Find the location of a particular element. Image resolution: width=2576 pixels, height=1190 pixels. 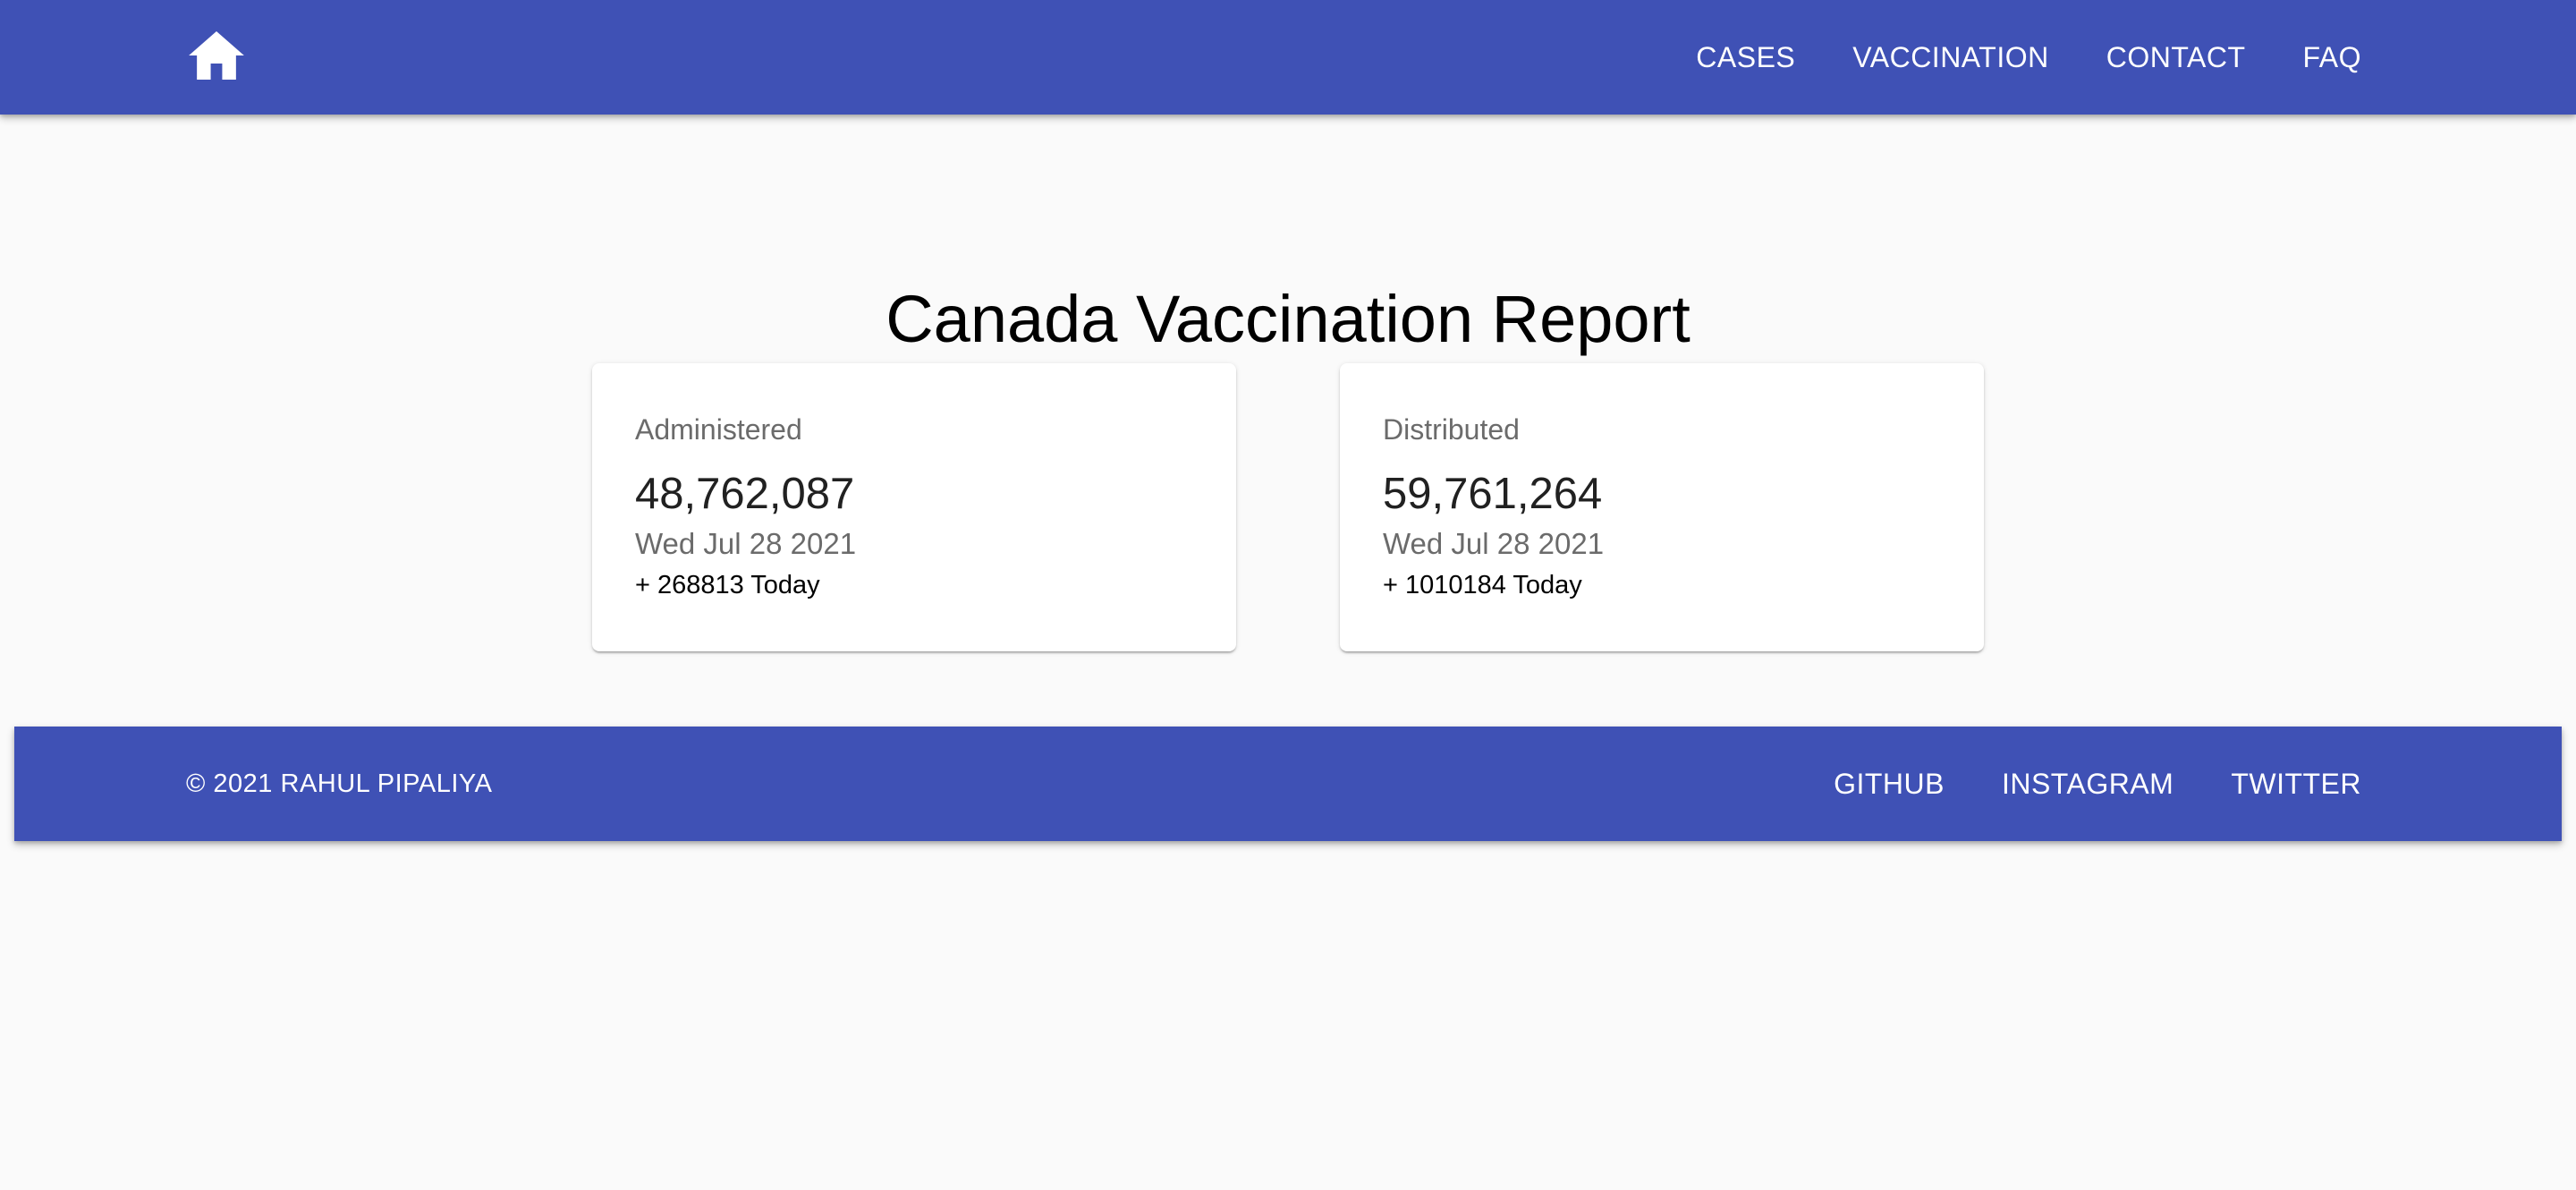

home-icon is located at coordinates (216, 55).